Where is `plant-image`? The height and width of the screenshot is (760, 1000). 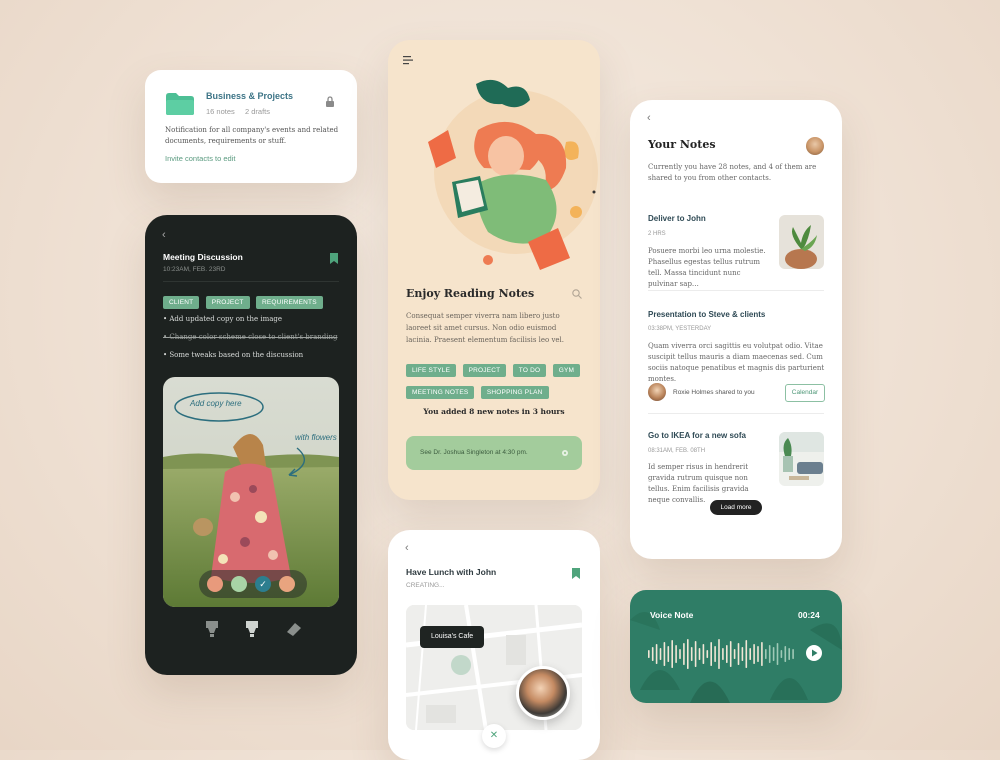 plant-image is located at coordinates (801, 242).